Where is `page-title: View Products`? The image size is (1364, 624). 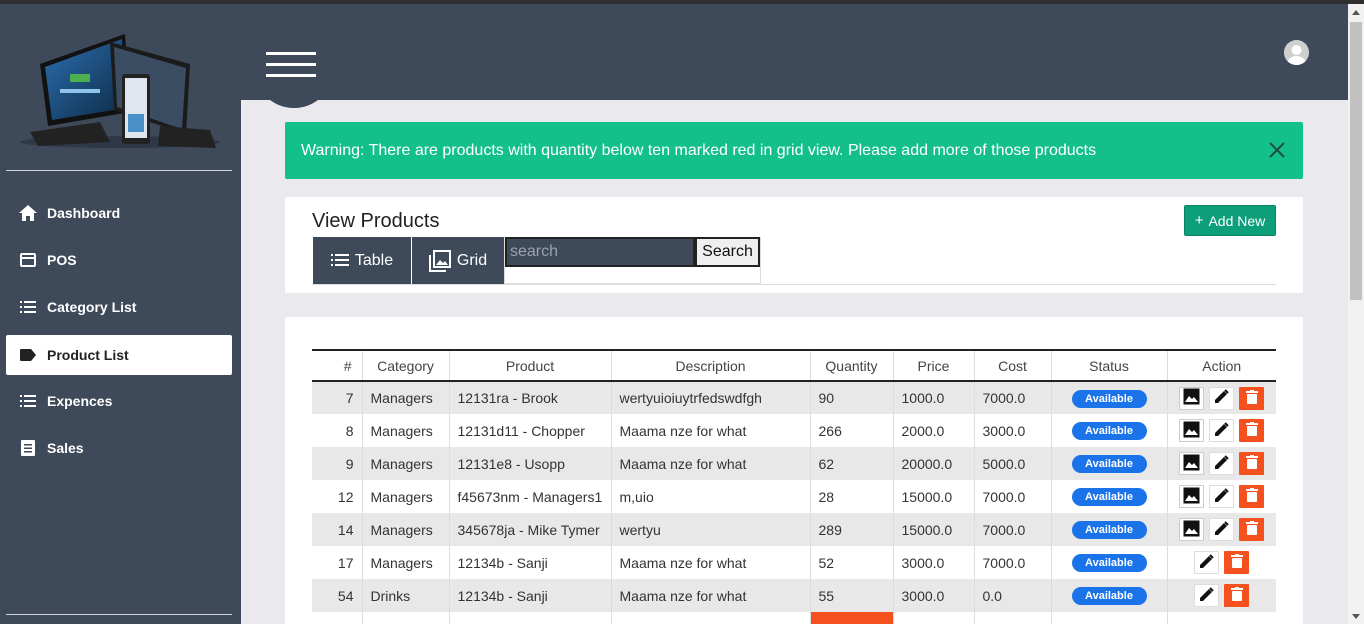 page-title: View Products is located at coordinates (376, 221).